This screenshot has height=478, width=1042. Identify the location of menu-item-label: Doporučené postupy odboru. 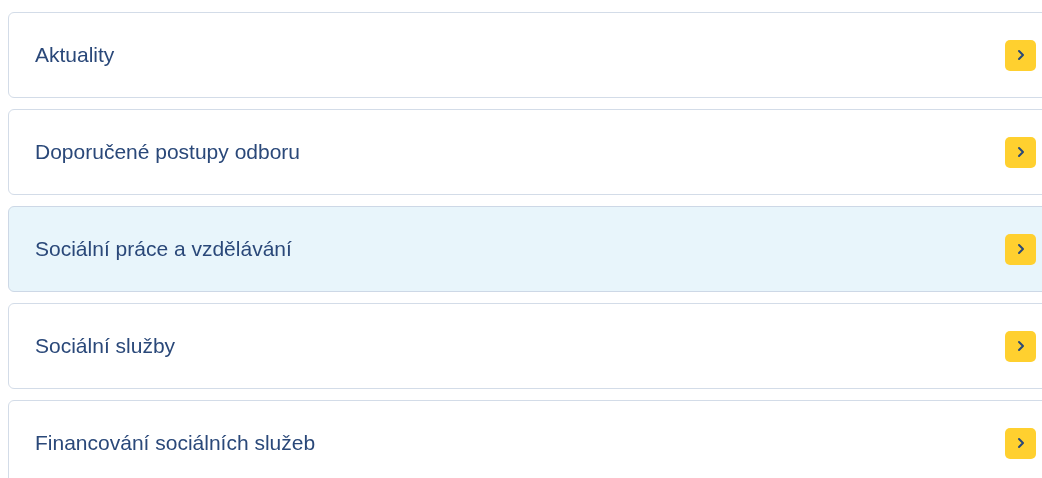
(168, 152).